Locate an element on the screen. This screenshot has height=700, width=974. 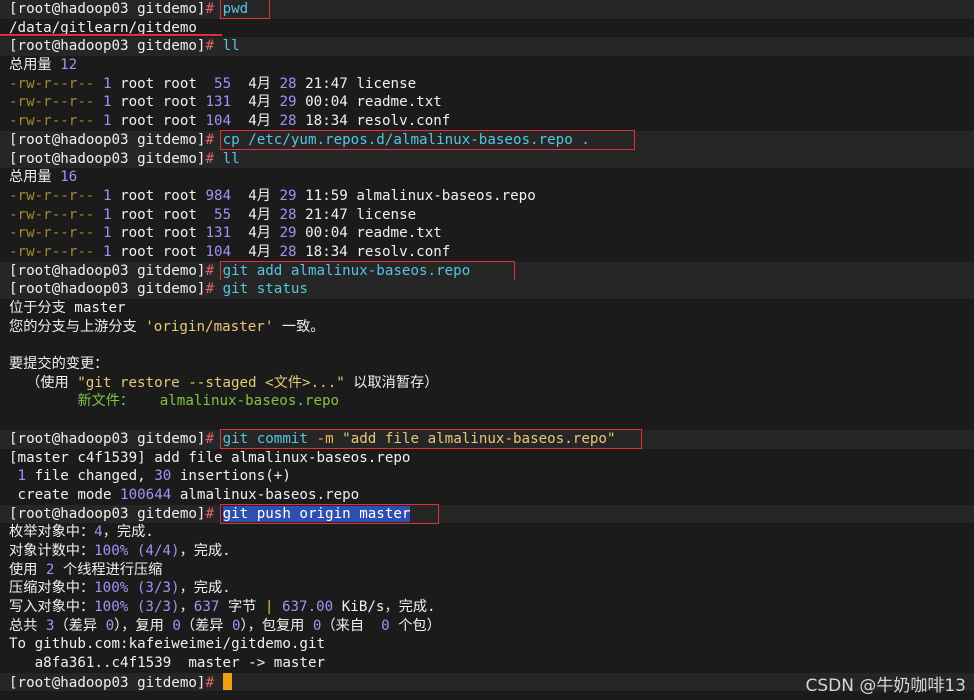
file-size: 984 is located at coordinates (218, 195).